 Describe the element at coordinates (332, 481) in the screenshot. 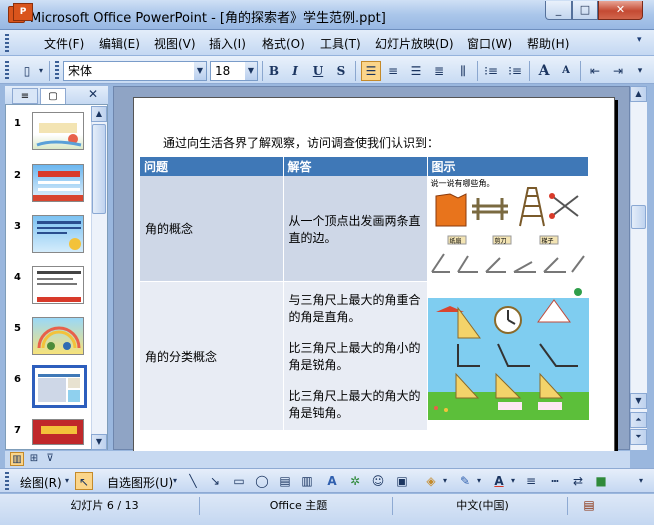

I see `wordart-icon: A` at that location.